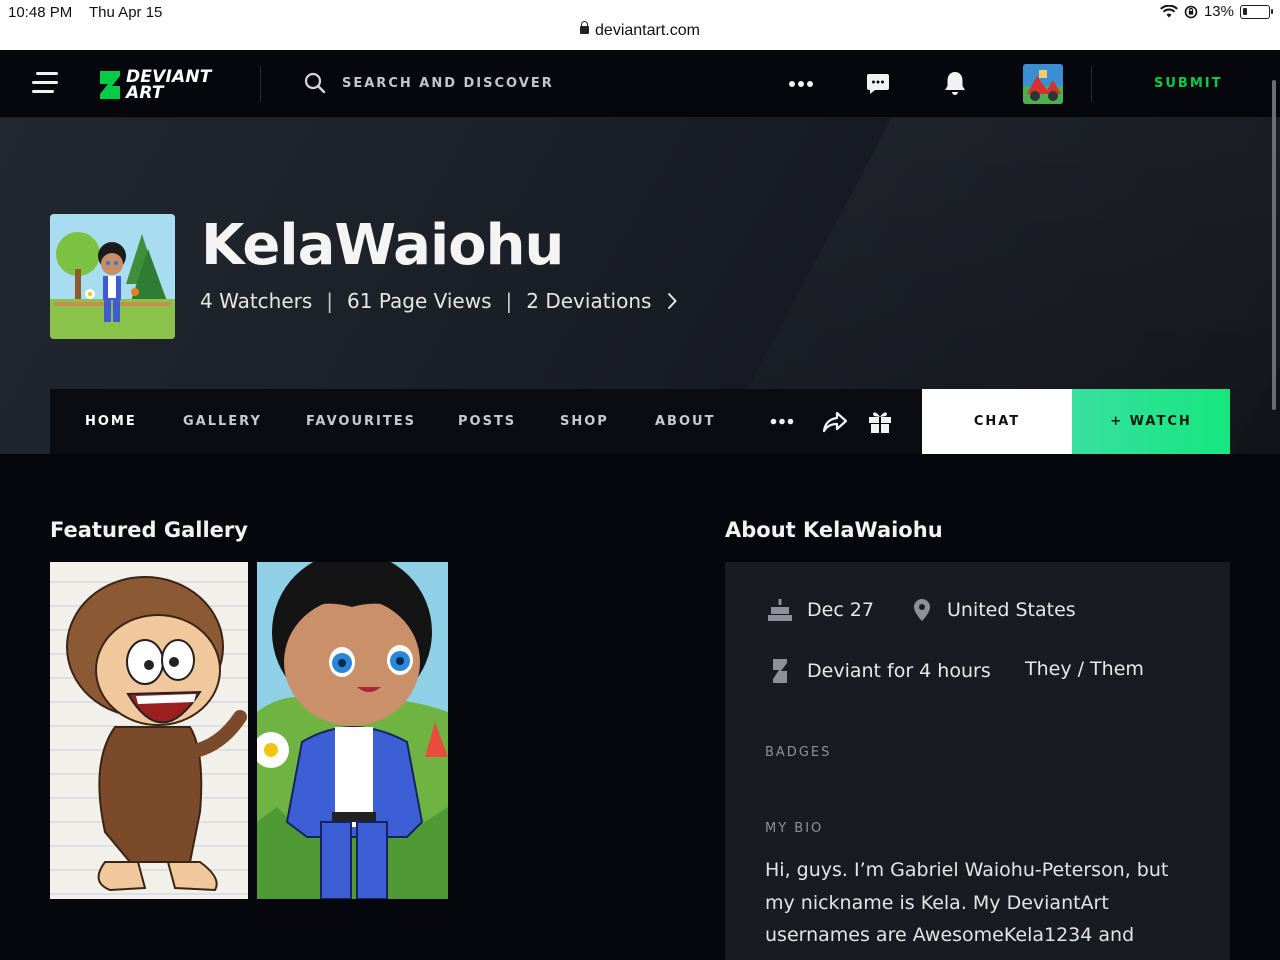  I want to click on tab-home: HOME, so click(111, 421).